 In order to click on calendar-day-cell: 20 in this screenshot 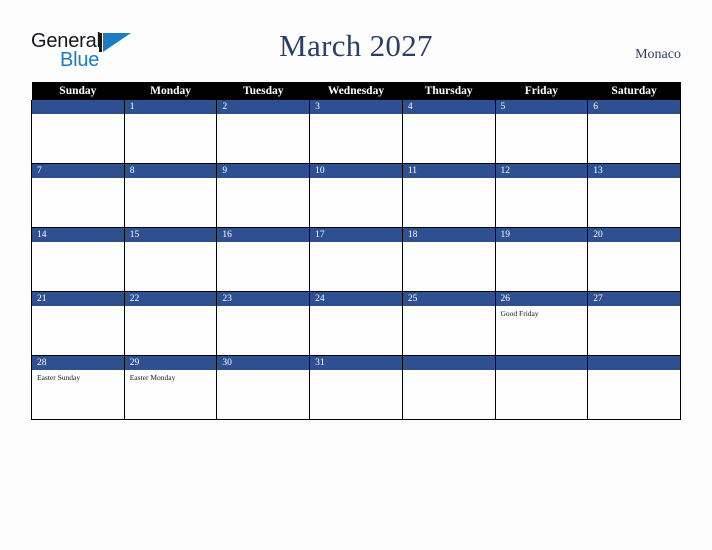, I will do `click(634, 259)`.